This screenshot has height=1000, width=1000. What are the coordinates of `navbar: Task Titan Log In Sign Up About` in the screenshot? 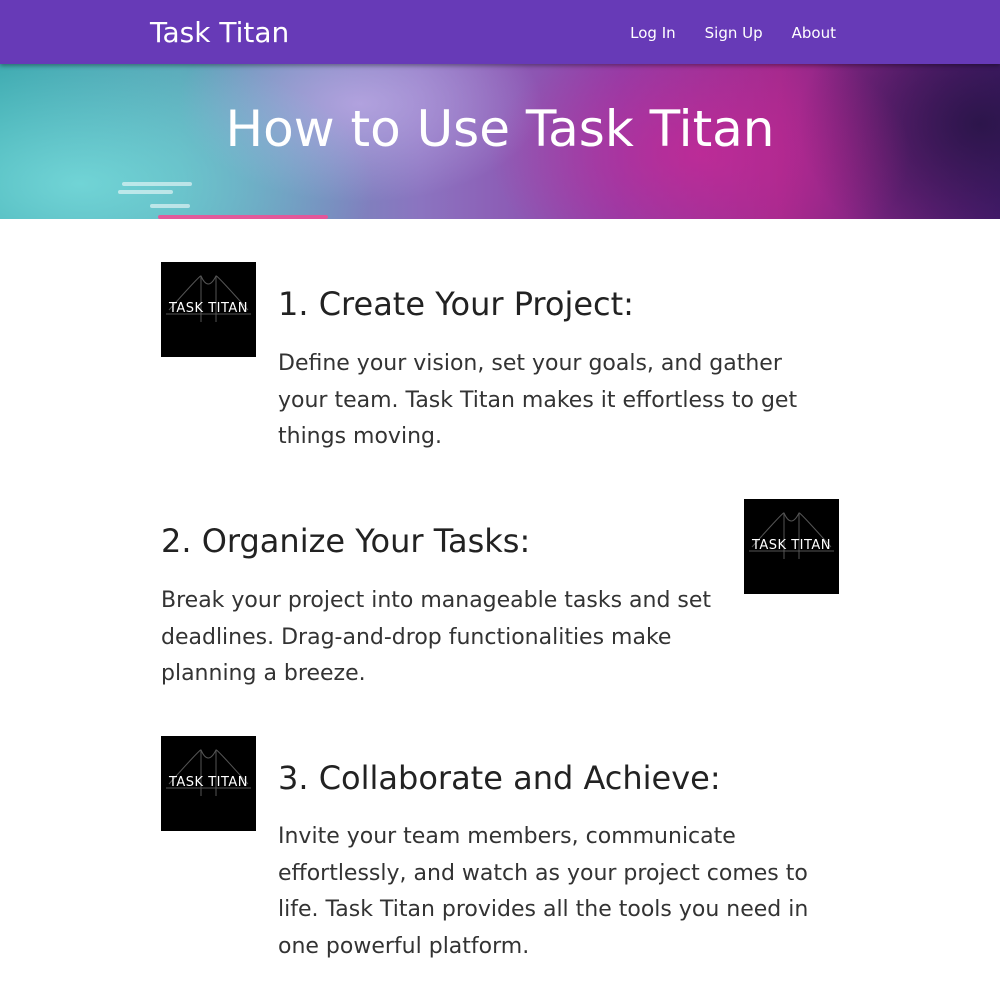 It's located at (500, 32).